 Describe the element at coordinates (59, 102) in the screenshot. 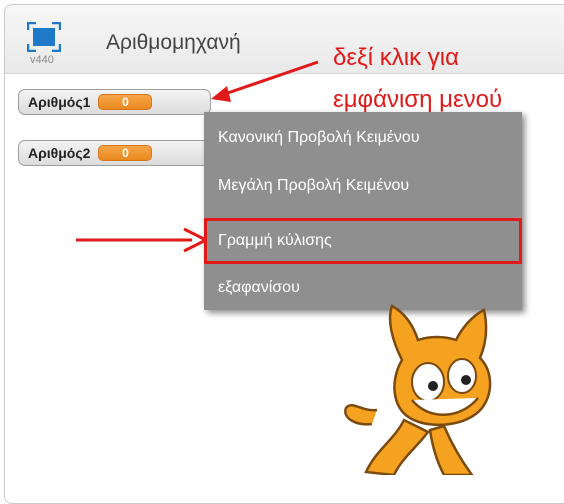

I see `watcher-label: Αριθμός1` at that location.